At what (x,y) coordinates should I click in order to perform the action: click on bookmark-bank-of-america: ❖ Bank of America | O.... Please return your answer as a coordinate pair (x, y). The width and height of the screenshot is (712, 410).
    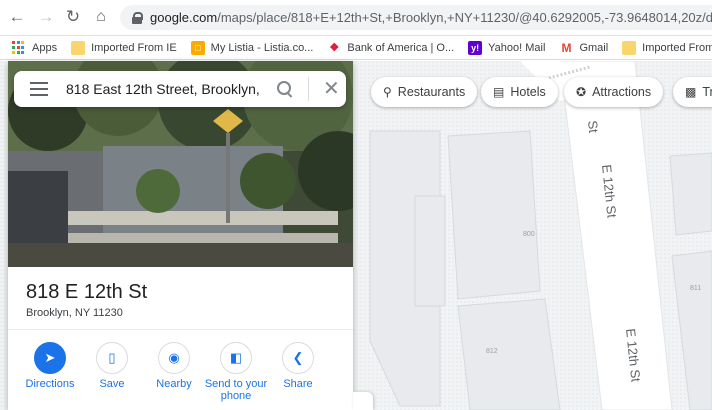
    Looking at the image, I should click on (390, 48).